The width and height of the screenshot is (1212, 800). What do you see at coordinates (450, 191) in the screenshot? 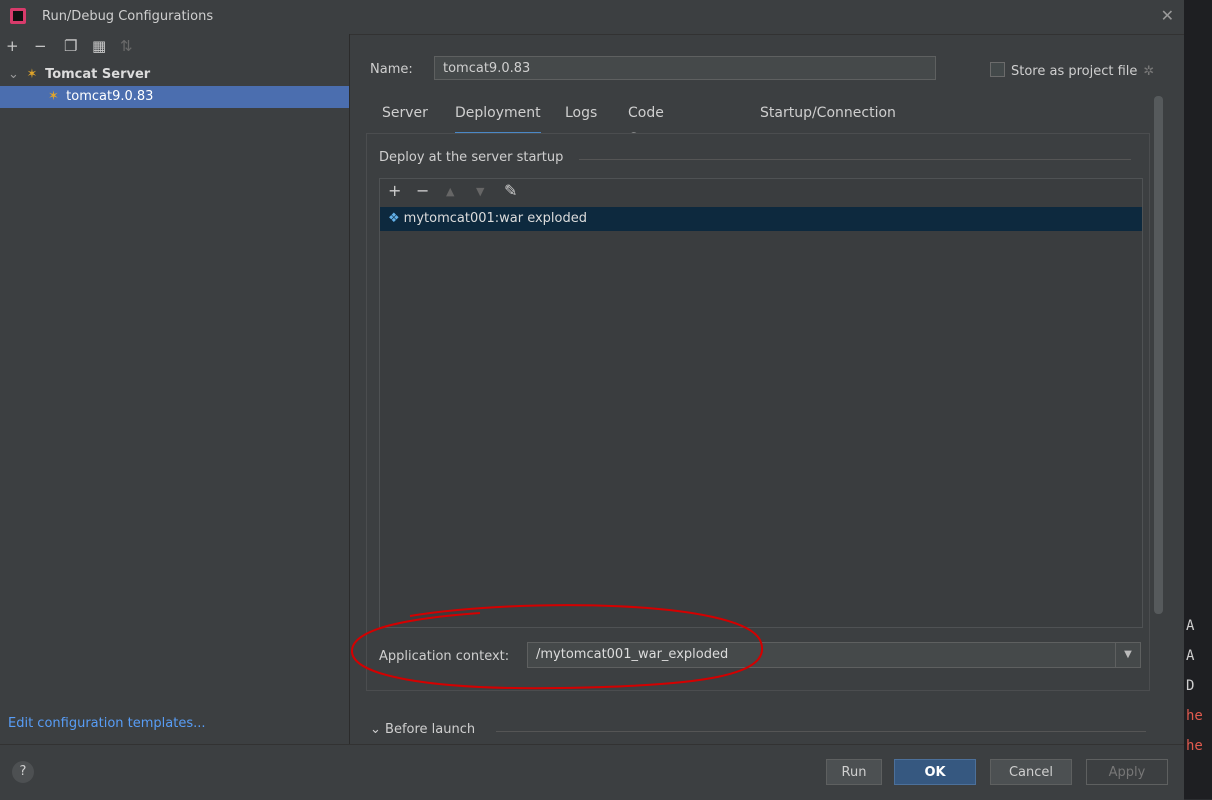
I see `move-up-icon: ▲` at bounding box center [450, 191].